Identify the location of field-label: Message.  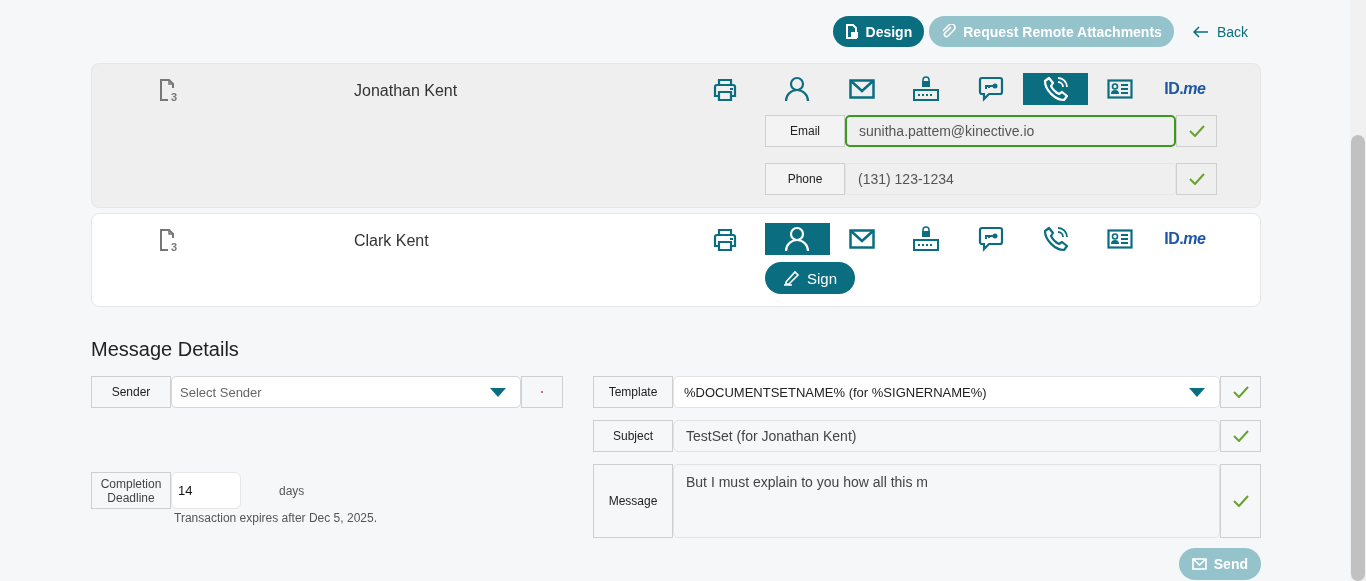
(633, 501).